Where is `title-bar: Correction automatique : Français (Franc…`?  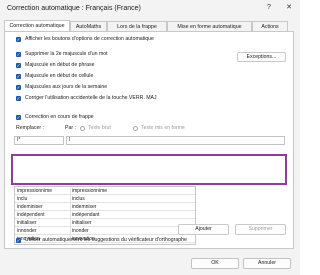 title-bar: Correction automatique : Français (Franc… is located at coordinates (150, 8).